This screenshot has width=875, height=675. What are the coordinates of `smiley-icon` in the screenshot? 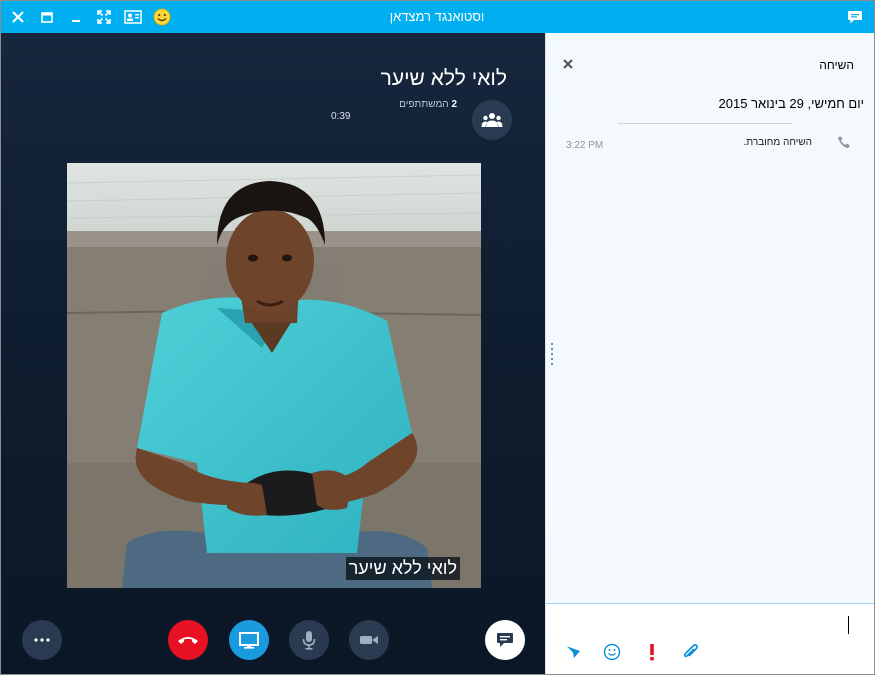 It's located at (162, 17).